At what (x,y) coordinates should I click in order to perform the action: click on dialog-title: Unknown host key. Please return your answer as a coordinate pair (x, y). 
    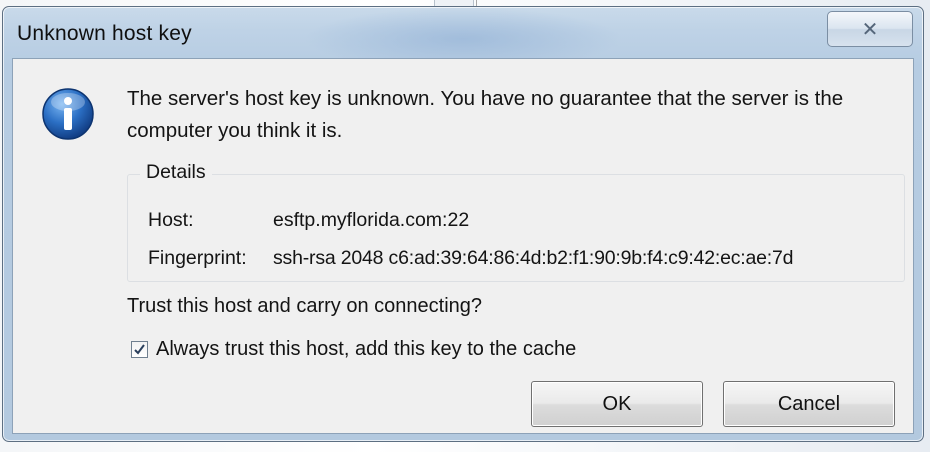
    Looking at the image, I should click on (104, 33).